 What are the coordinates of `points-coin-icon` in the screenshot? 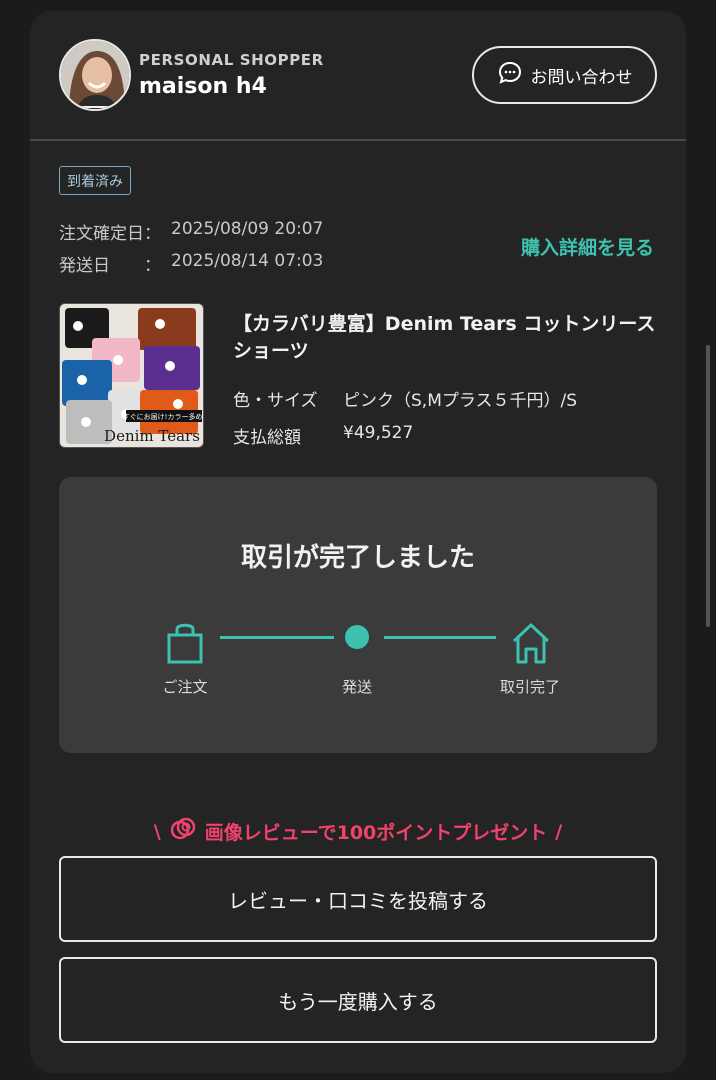 It's located at (183, 831).